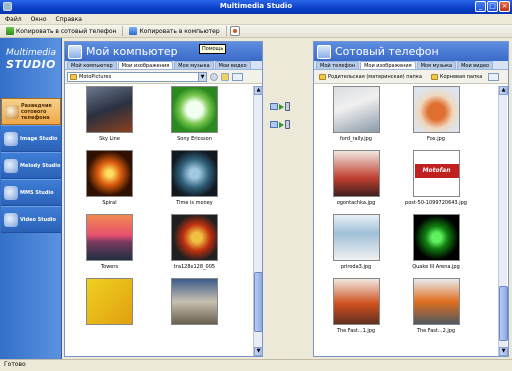  I want to click on list-item: Motofan post-50-1099720643.jpg, so click(436, 178).